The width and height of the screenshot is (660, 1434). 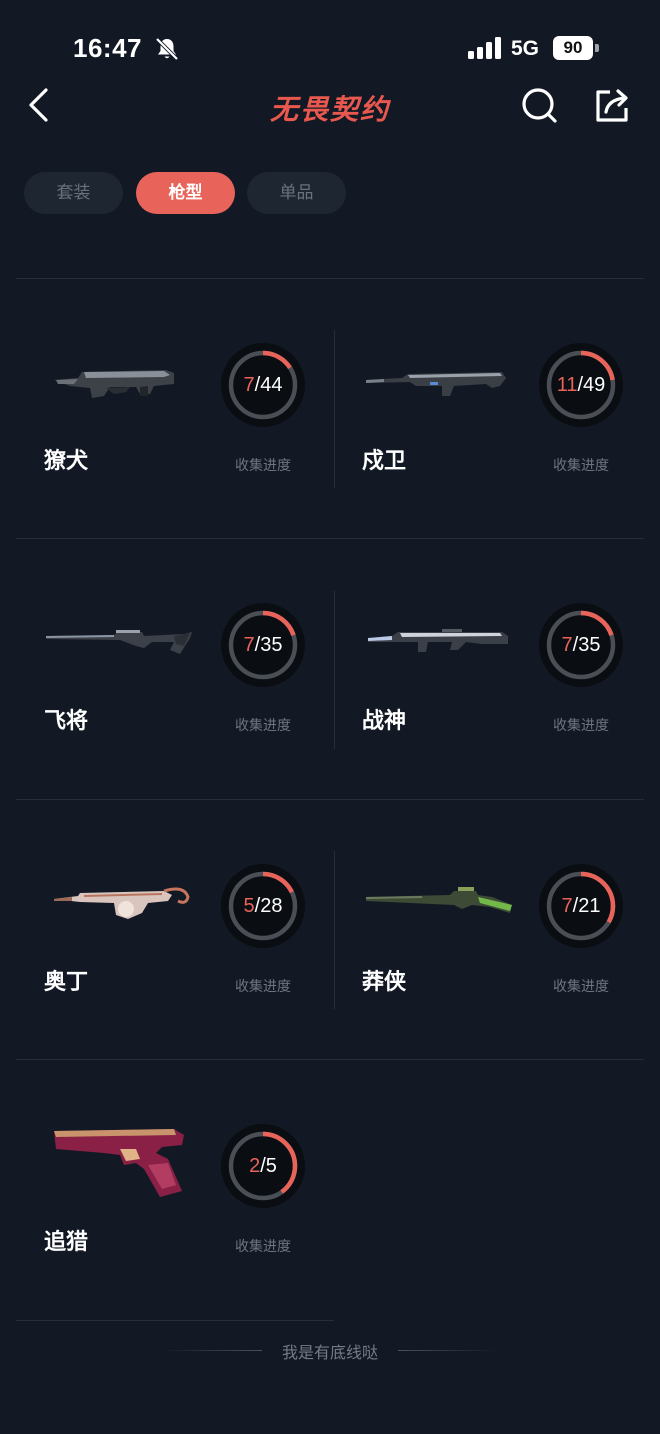 What do you see at coordinates (175, 668) in the screenshot?
I see `weapon-card: 飞将 7/35 收集进度` at bounding box center [175, 668].